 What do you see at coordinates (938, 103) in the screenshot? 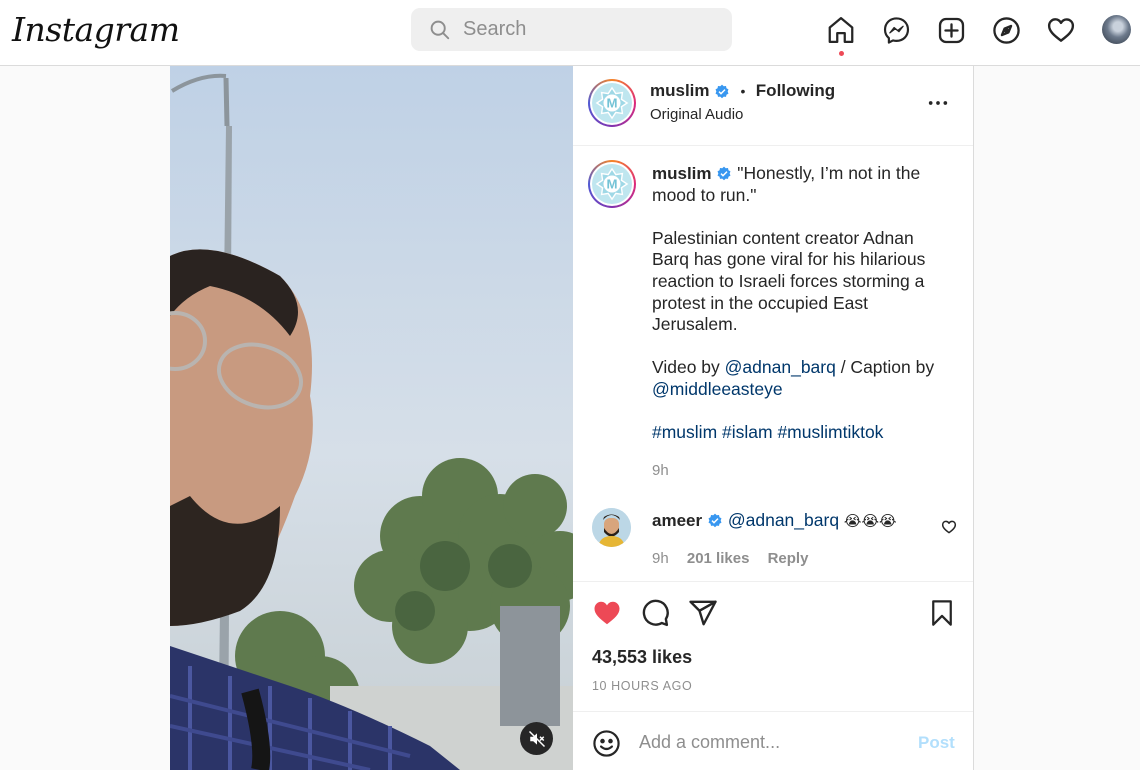
I see `more-options-icon` at bounding box center [938, 103].